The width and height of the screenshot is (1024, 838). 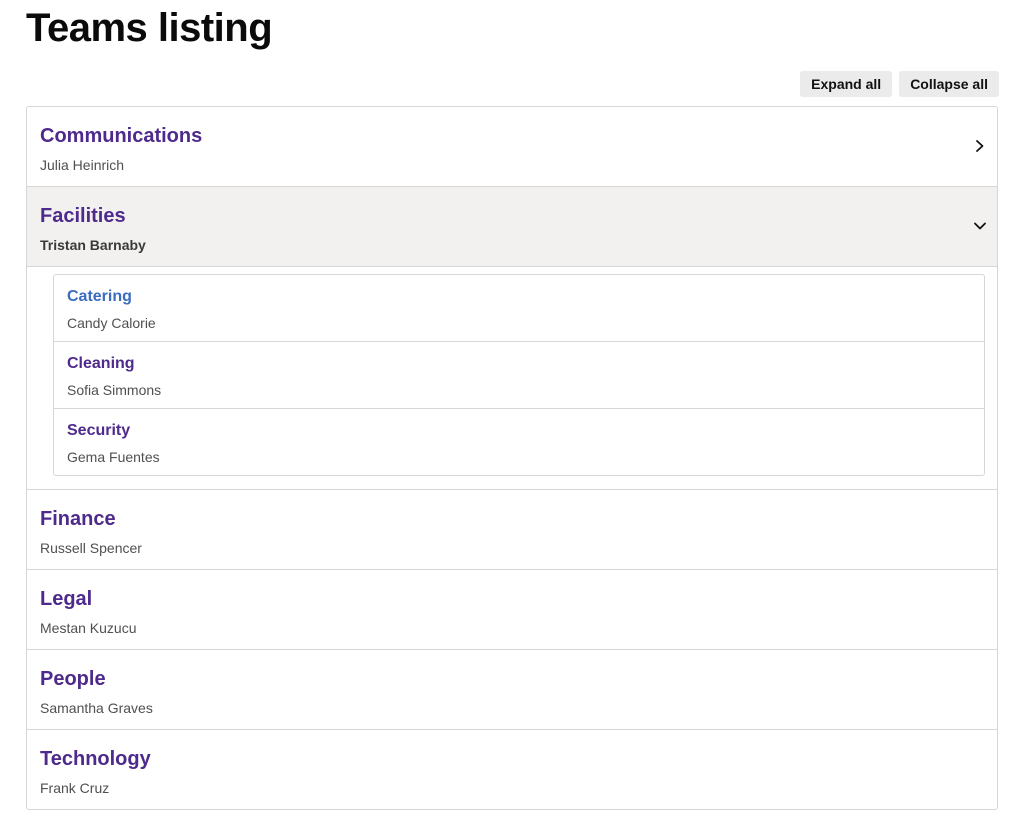 I want to click on team-row-people: People Samantha Graves, so click(x=512, y=690).